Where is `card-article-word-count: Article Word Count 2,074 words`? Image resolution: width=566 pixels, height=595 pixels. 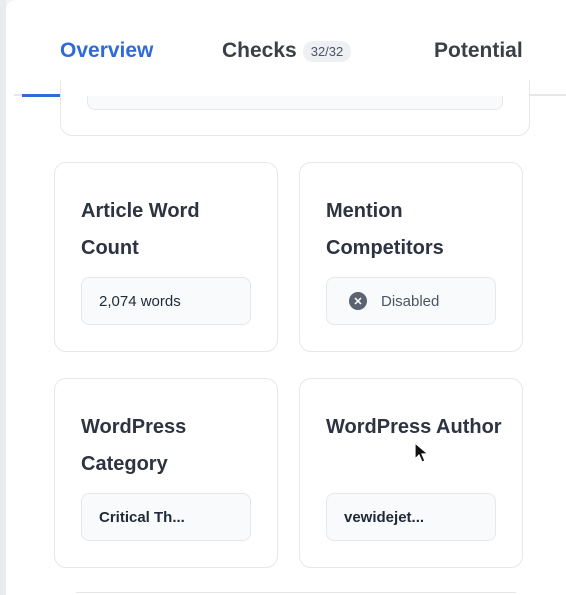 card-article-word-count: Article Word Count 2,074 words is located at coordinates (166, 257).